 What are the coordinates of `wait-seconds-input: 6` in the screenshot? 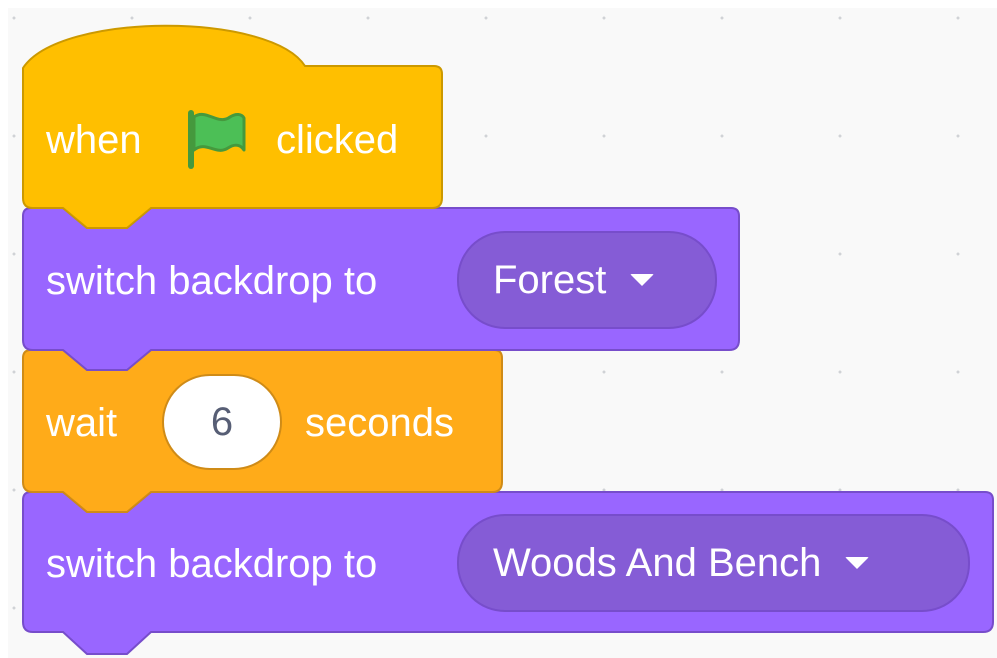 It's located at (222, 422).